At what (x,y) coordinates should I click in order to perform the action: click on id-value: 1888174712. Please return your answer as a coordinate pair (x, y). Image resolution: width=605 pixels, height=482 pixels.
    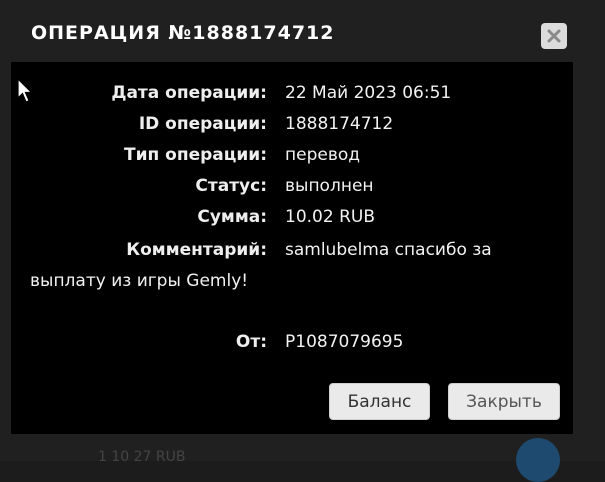
    Looking at the image, I should click on (339, 124).